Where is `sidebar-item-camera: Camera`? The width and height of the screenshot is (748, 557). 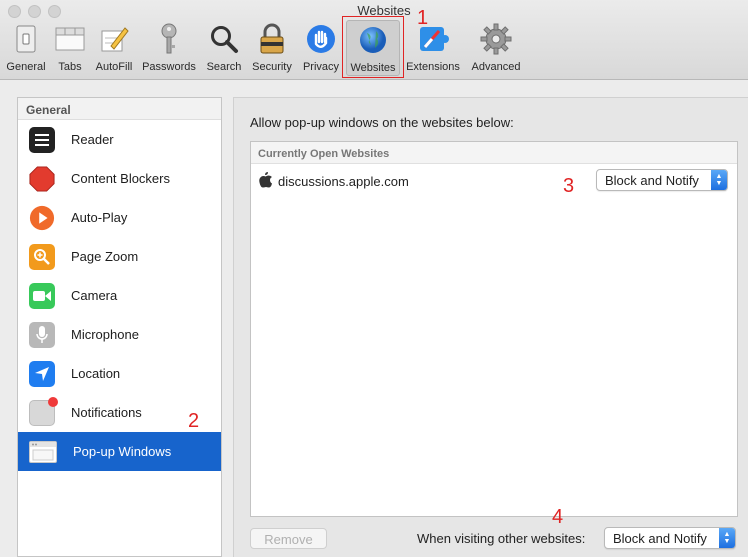 sidebar-item-camera: Camera is located at coordinates (119, 295).